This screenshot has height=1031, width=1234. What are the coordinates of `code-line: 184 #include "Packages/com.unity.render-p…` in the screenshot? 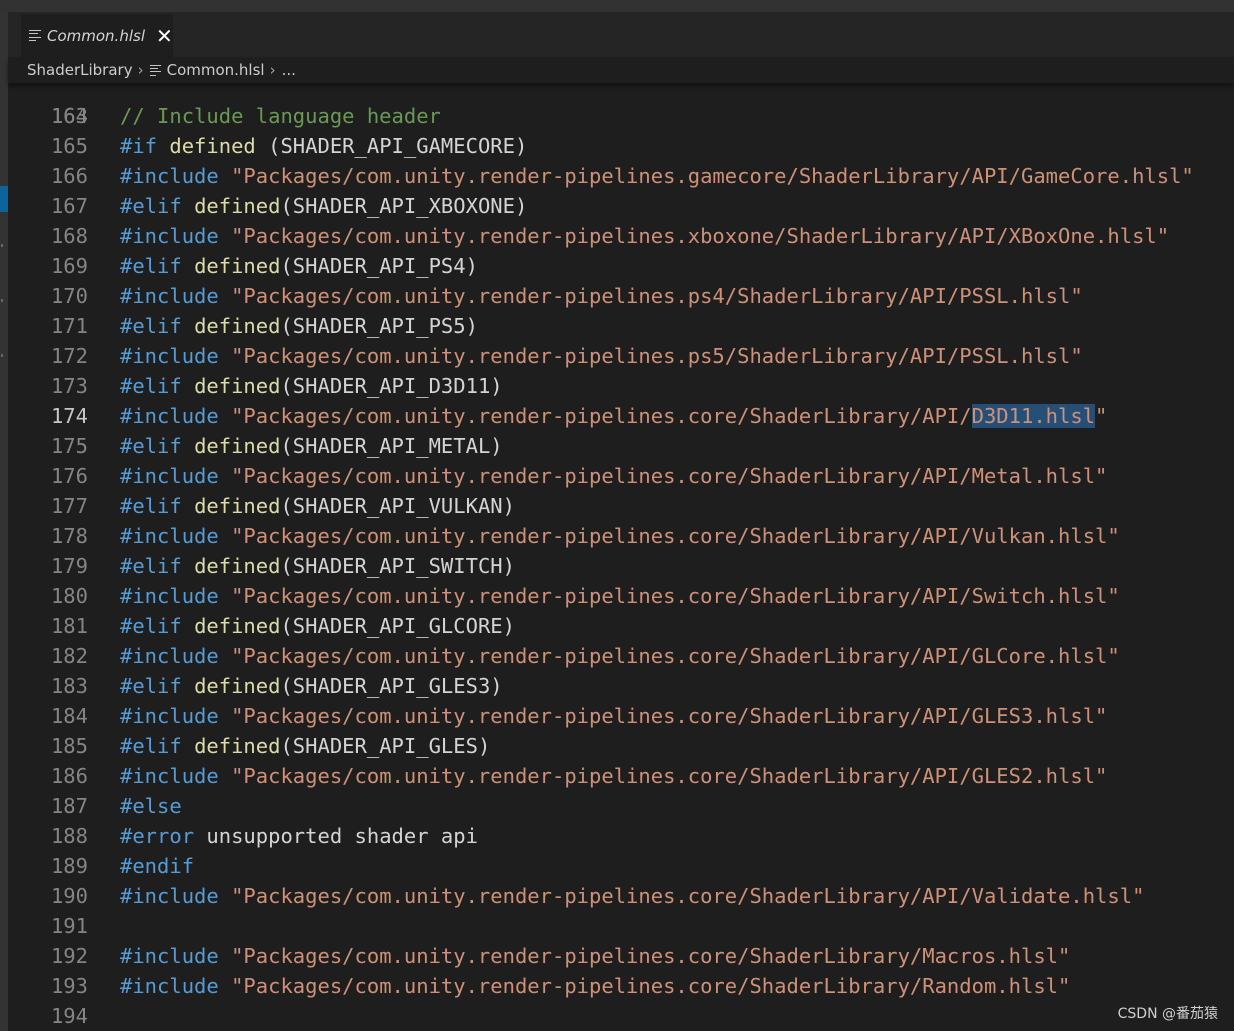 It's located at (621, 716).